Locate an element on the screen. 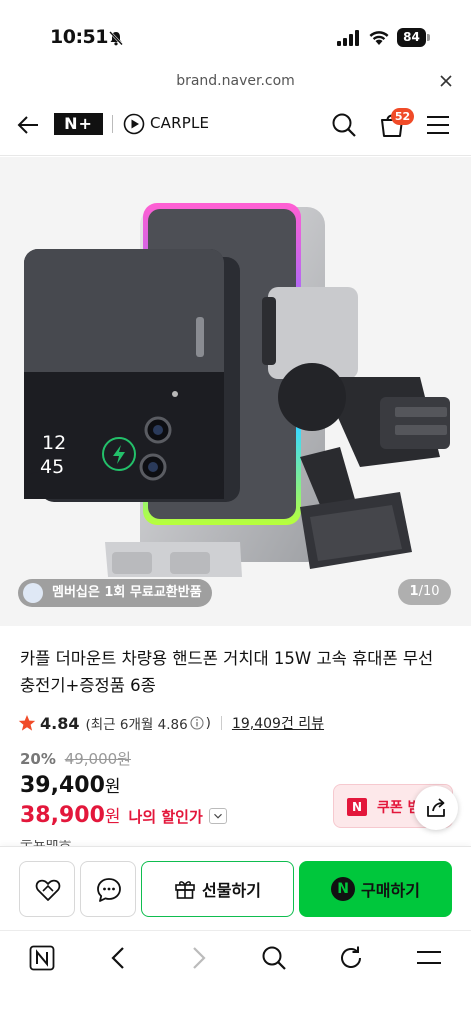 This screenshot has height=1024, width=471. status-time: 10:51 is located at coordinates (79, 37).